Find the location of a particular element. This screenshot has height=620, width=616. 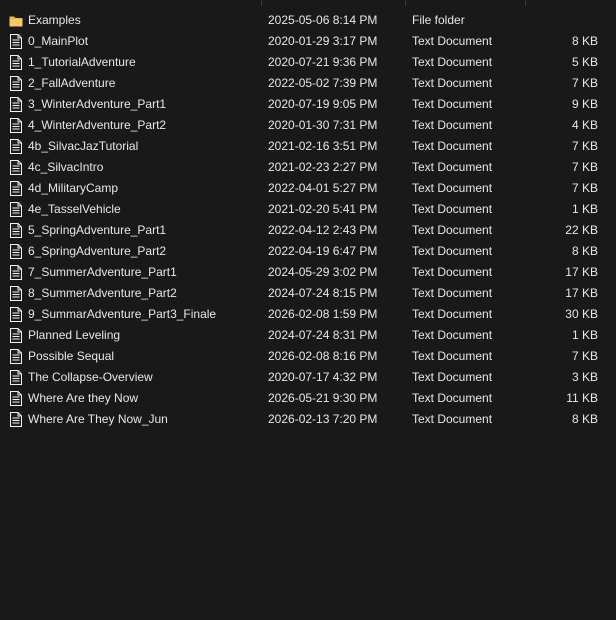

file-name: Where Are they Now is located at coordinates (83, 398).